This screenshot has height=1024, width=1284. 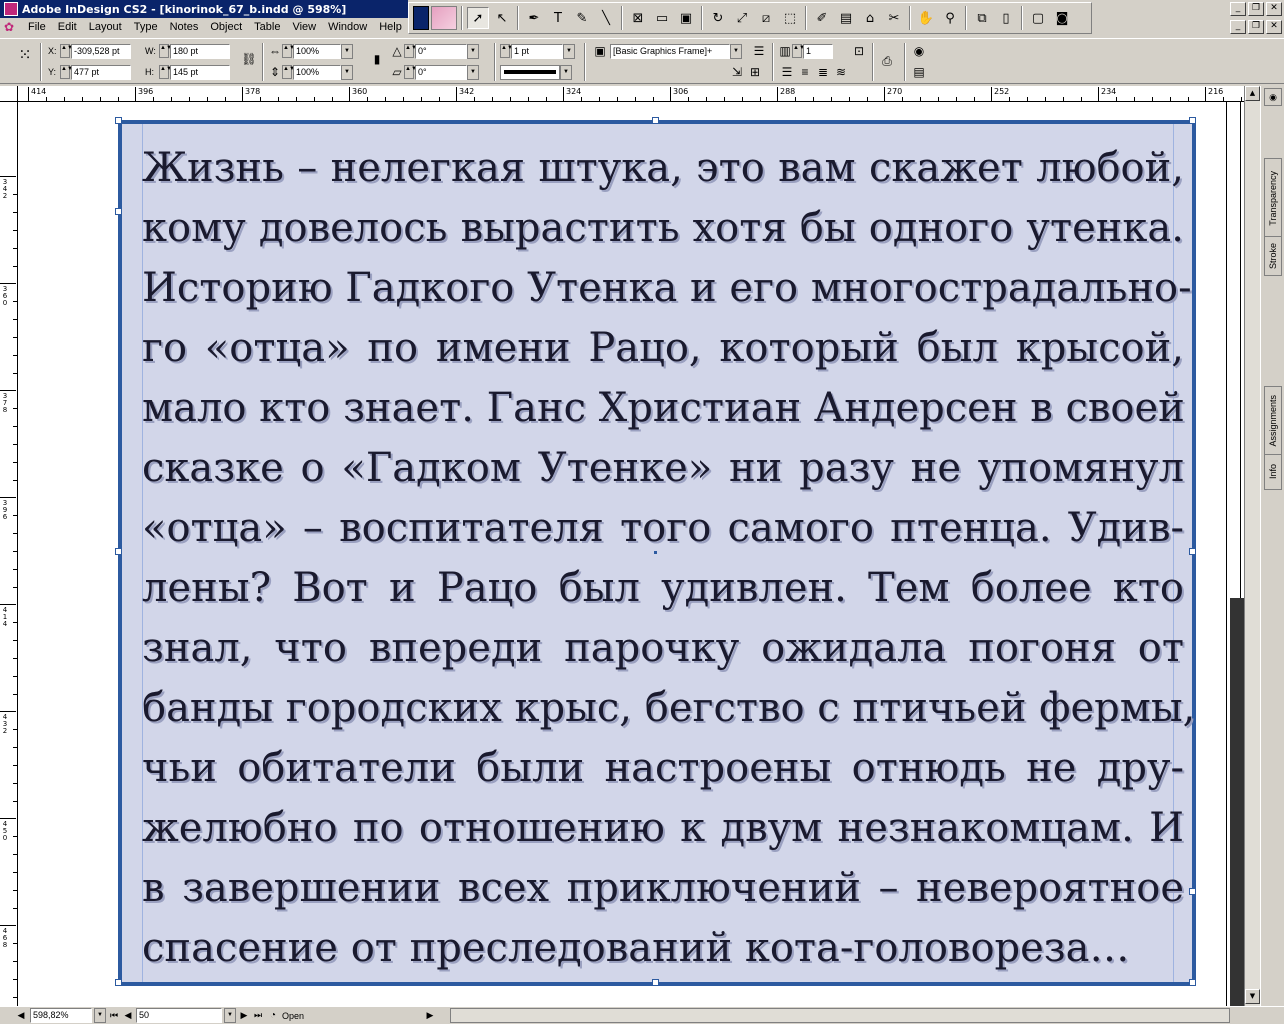 I want to click on fill-stroke-swap-icon: ⧉, so click(x=982, y=18).